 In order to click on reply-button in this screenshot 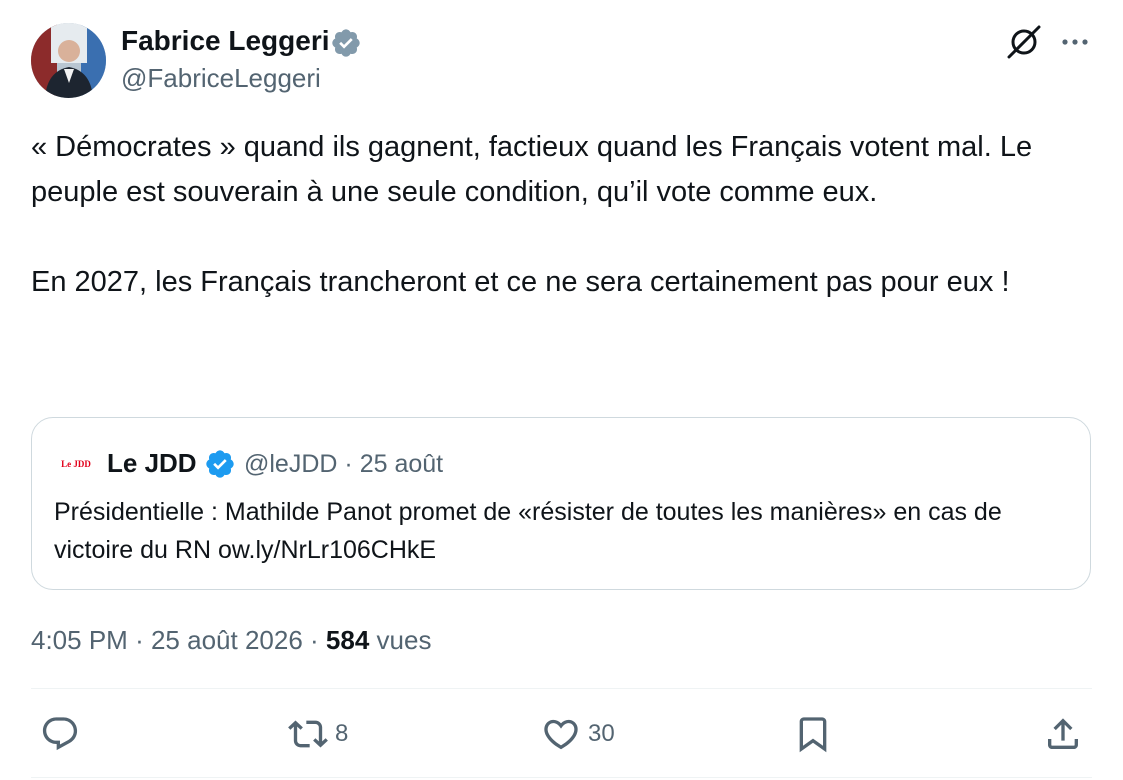, I will do `click(60, 734)`.